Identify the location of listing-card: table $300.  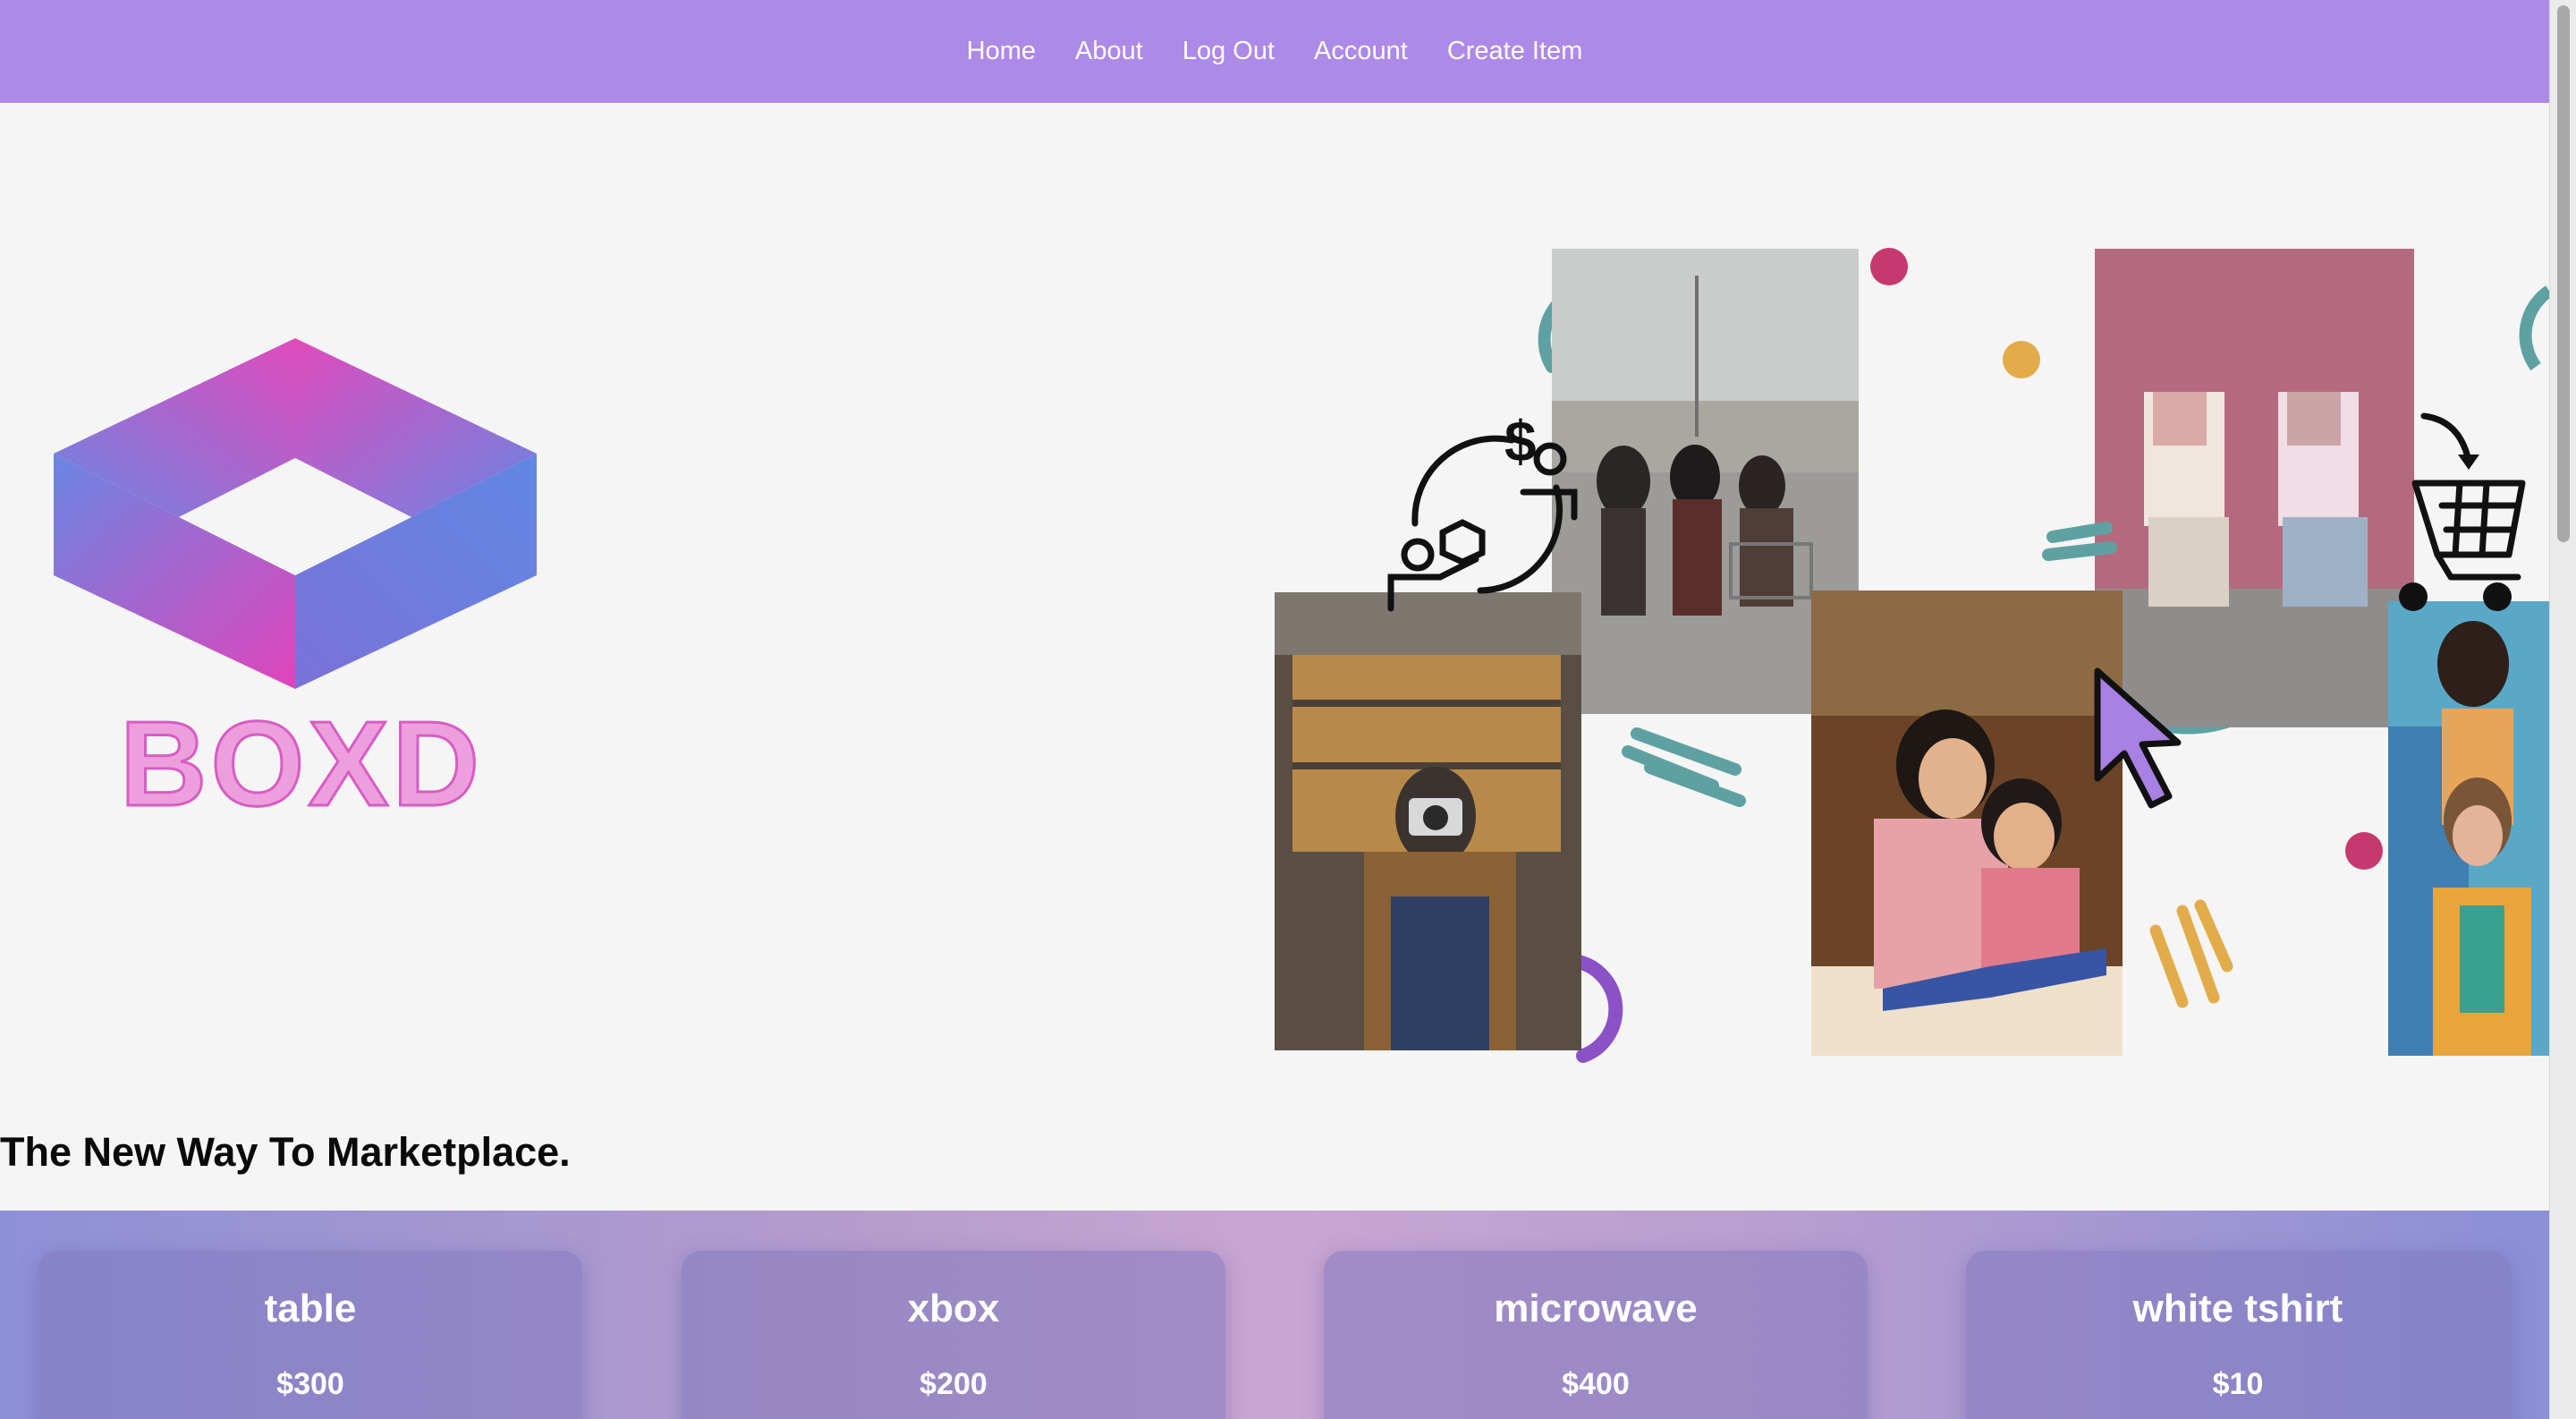
(310, 1335).